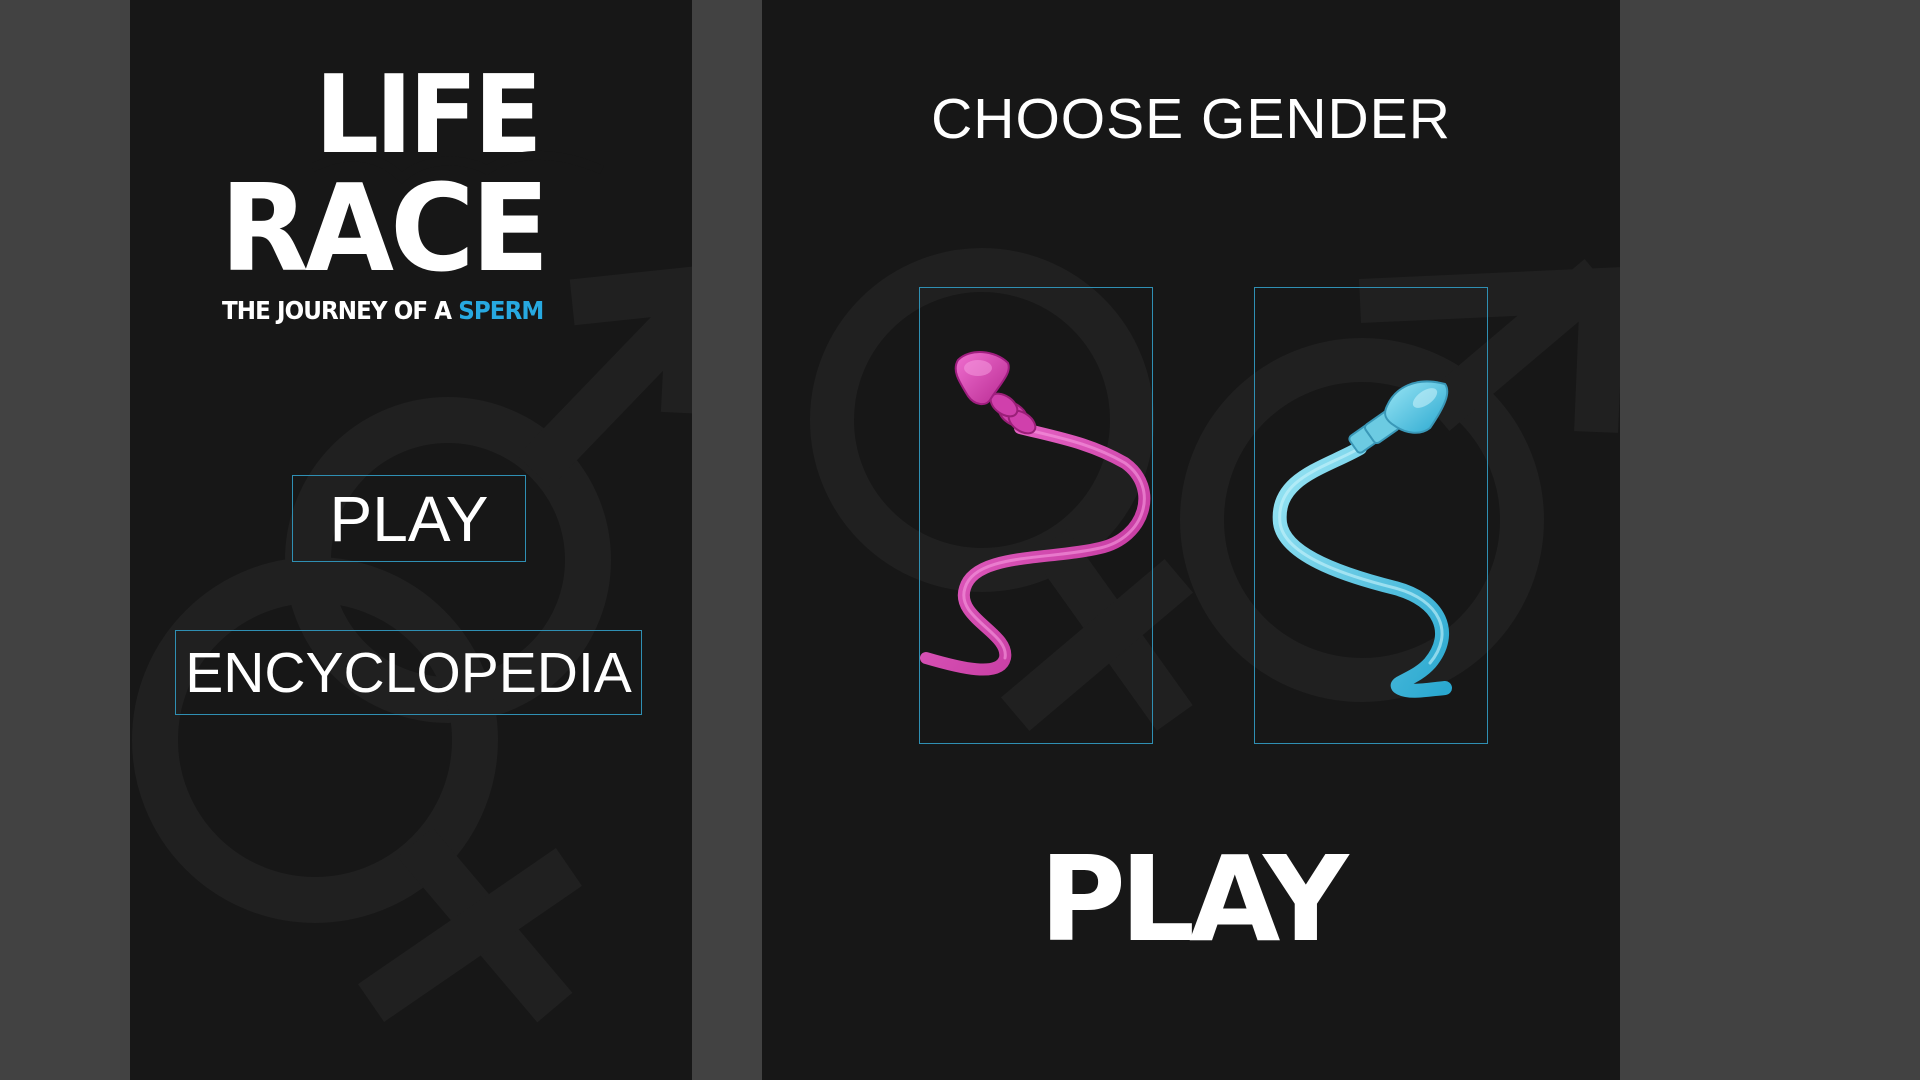 This screenshot has width=1920, height=1080. I want to click on logo-race-text: RACE, so click(385, 229).